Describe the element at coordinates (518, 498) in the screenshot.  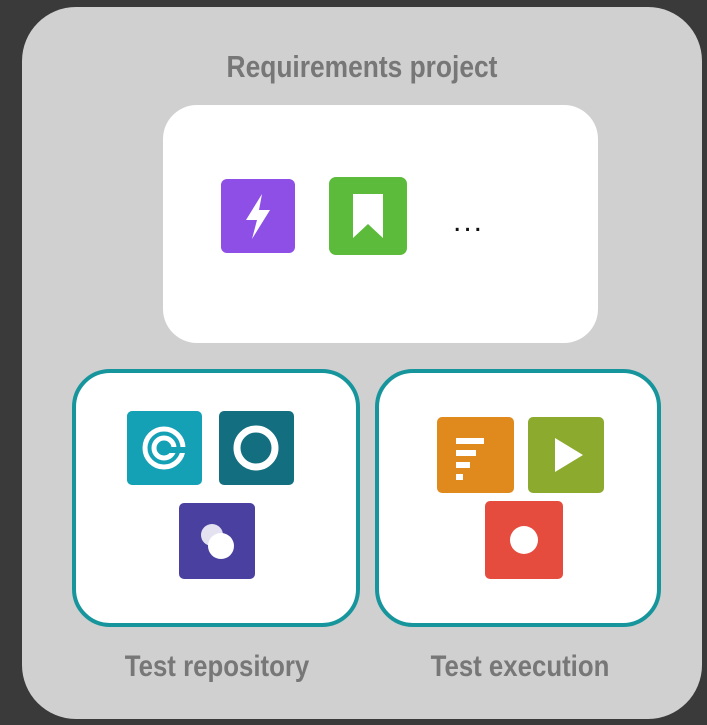
I see `test-execution-box` at that location.